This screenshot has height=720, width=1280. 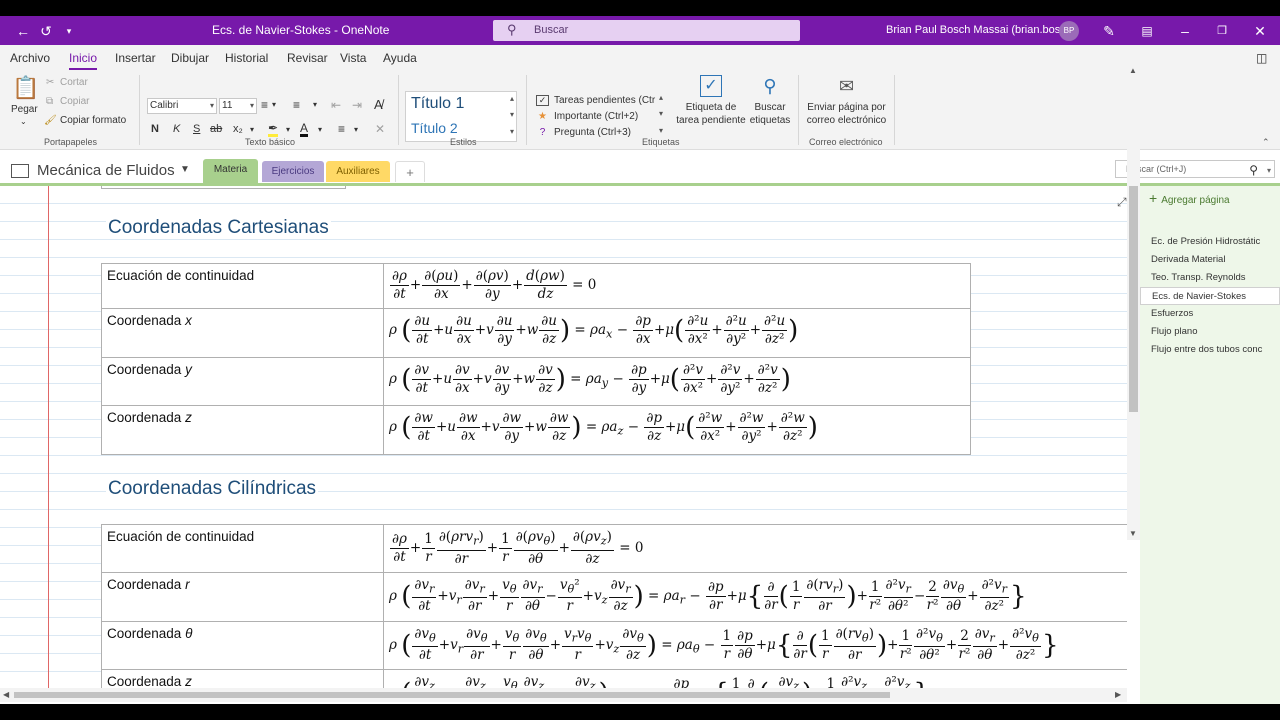 I want to click on style-heading-2: Título 2, so click(x=434, y=128).